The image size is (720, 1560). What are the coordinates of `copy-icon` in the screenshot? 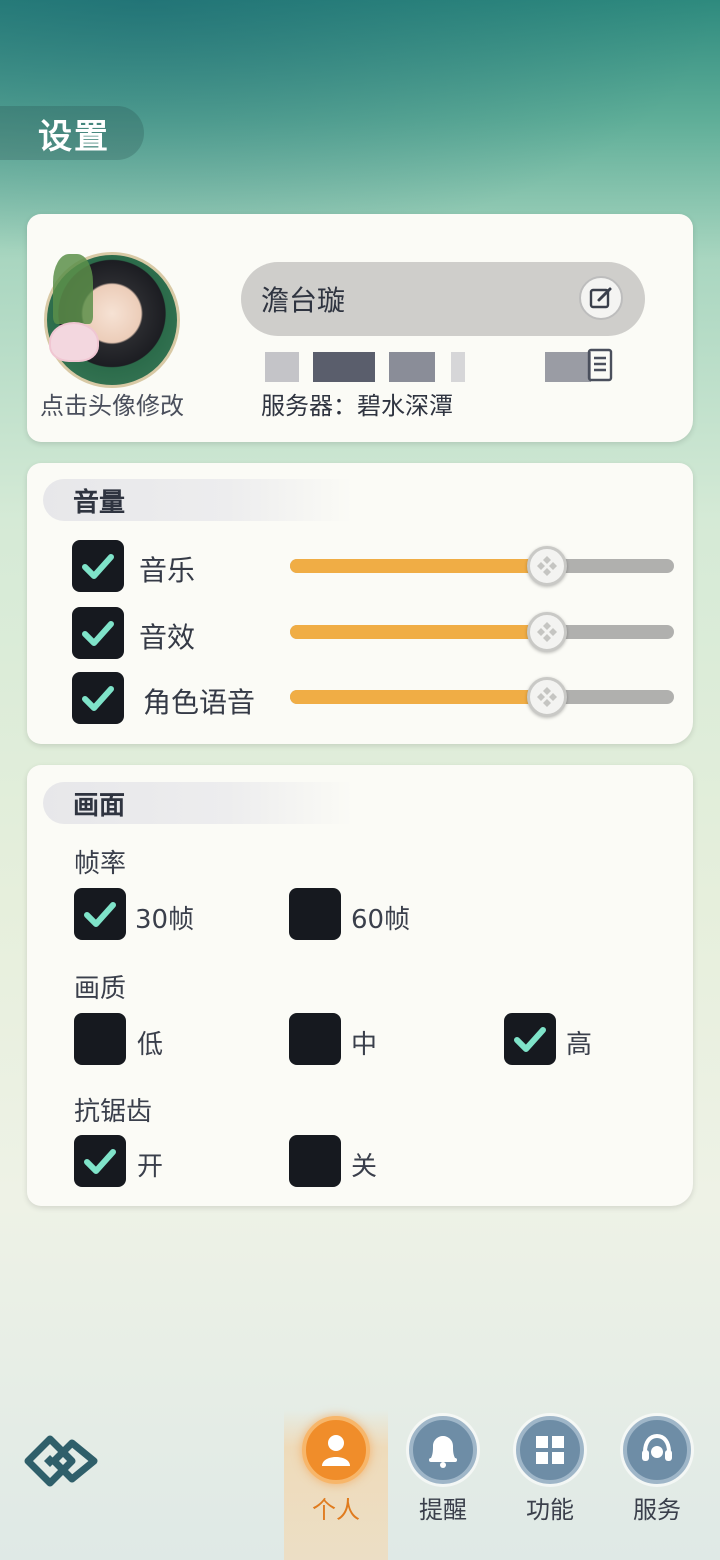 It's located at (600, 365).